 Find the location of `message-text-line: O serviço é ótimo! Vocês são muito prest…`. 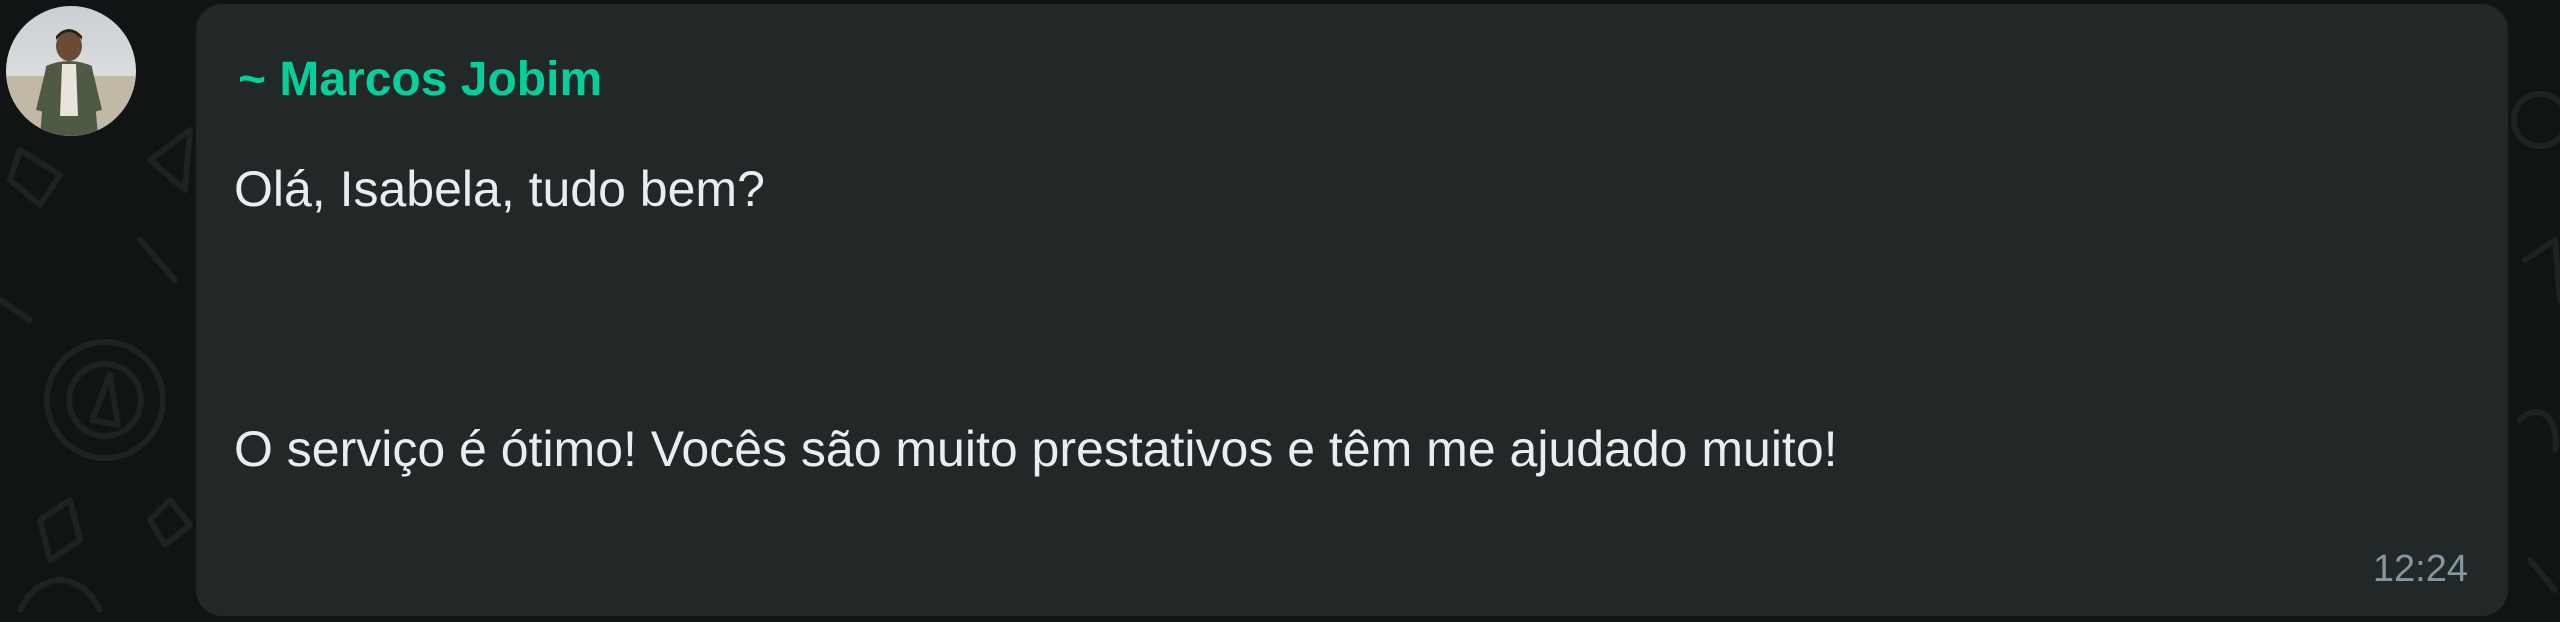

message-text-line: O serviço é ótimo! Vocês são muito prest… is located at coordinates (1036, 449).